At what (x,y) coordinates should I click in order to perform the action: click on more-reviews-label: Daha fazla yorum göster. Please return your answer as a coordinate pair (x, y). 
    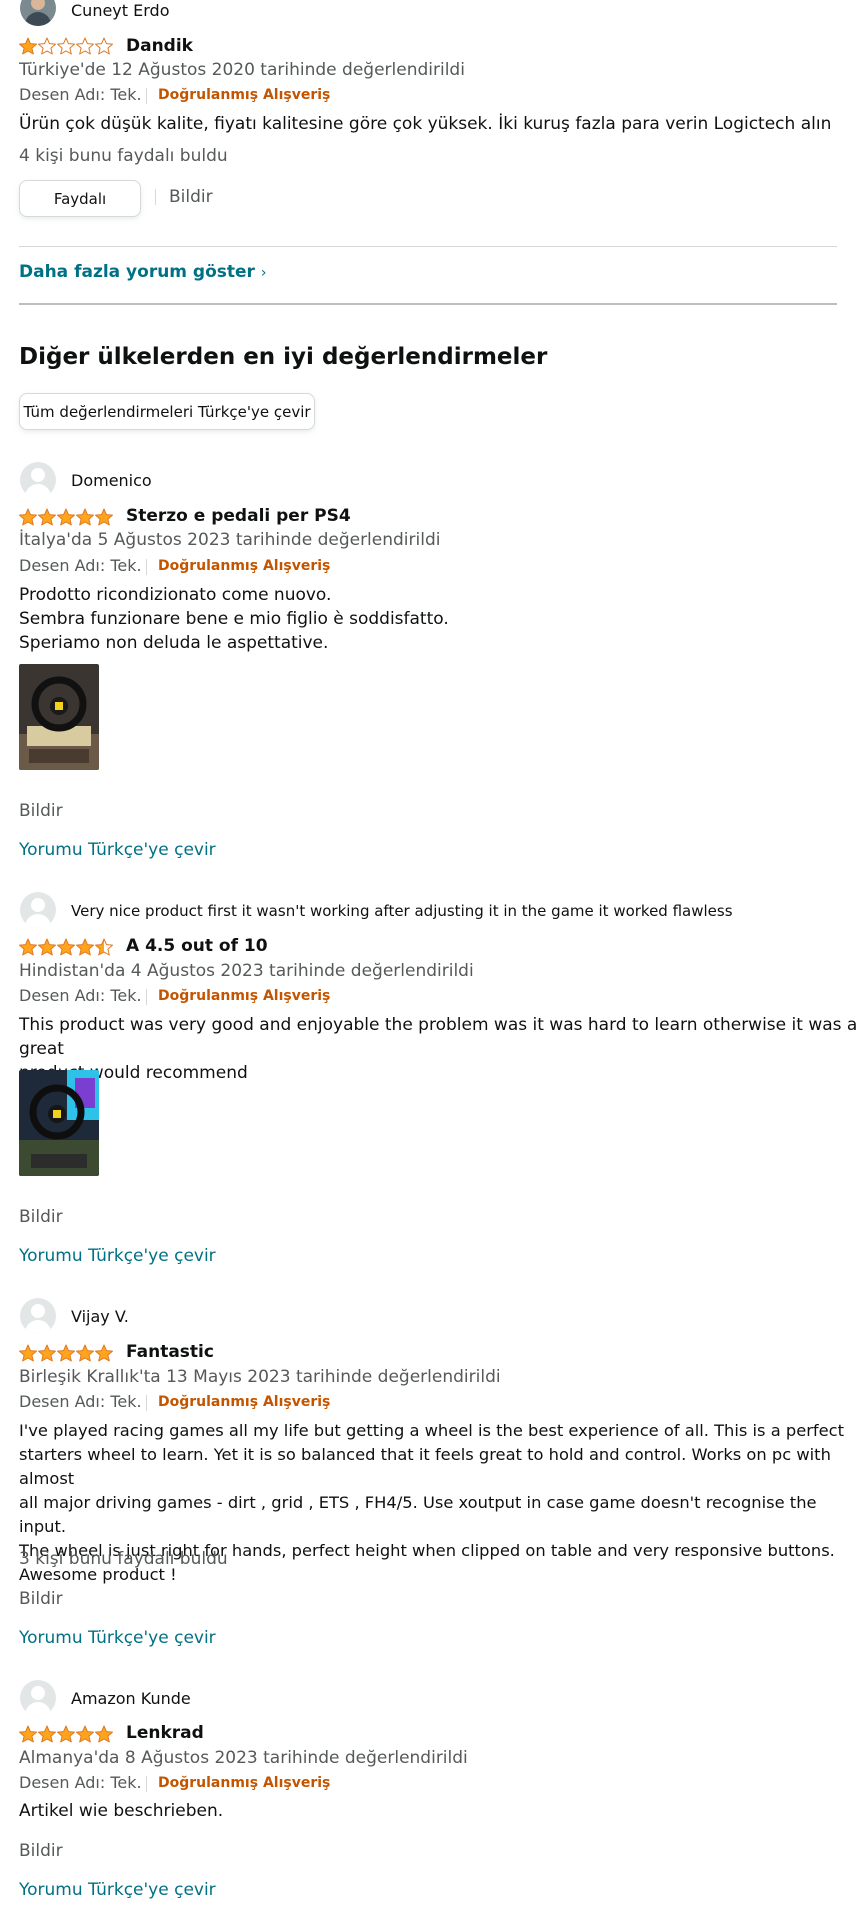
    Looking at the image, I should click on (137, 272).